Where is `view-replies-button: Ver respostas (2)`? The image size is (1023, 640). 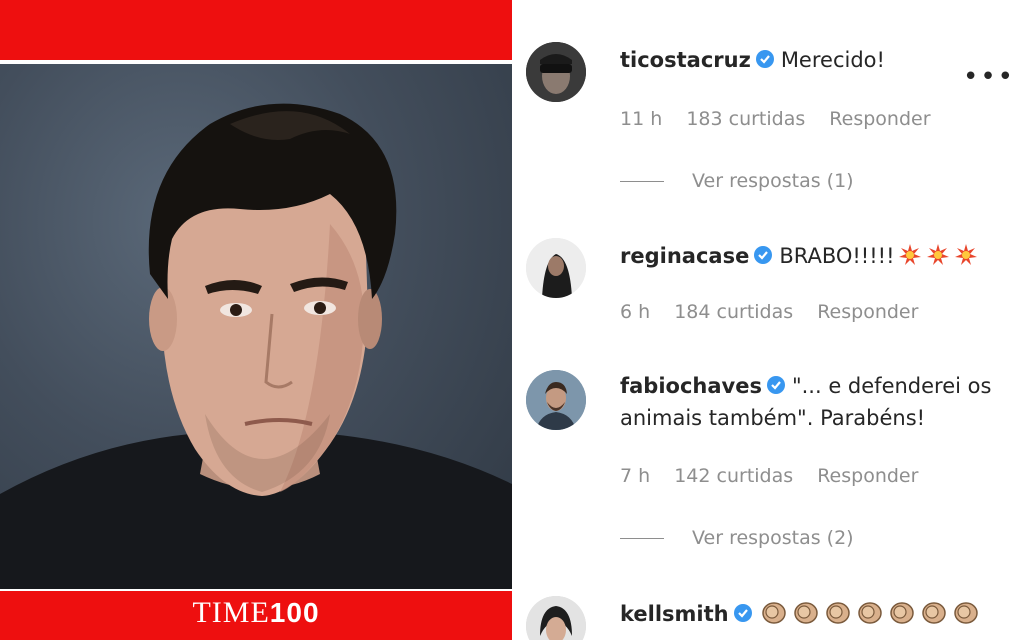 view-replies-button: Ver respostas (2) is located at coordinates (737, 538).